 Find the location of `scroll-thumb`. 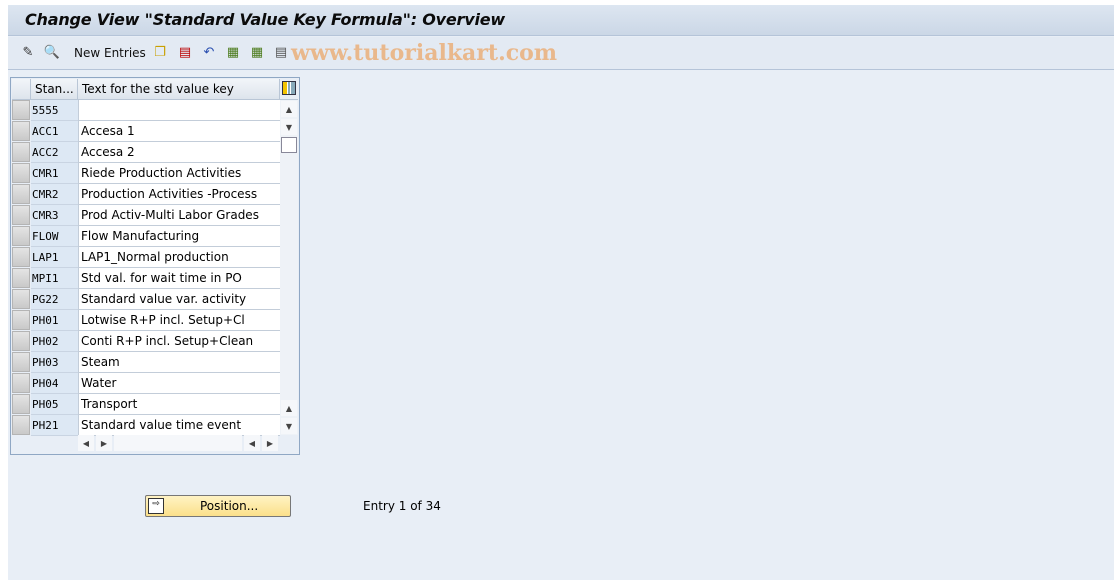

scroll-thumb is located at coordinates (289, 145).